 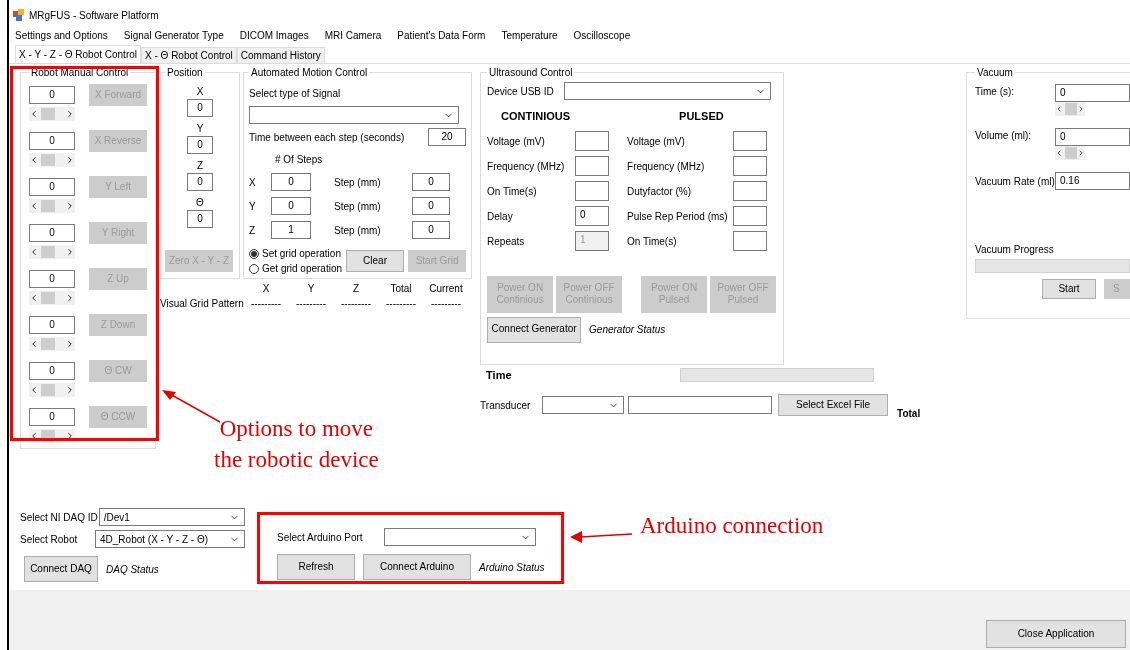 I want to click on label: Time (s):, so click(x=995, y=92).